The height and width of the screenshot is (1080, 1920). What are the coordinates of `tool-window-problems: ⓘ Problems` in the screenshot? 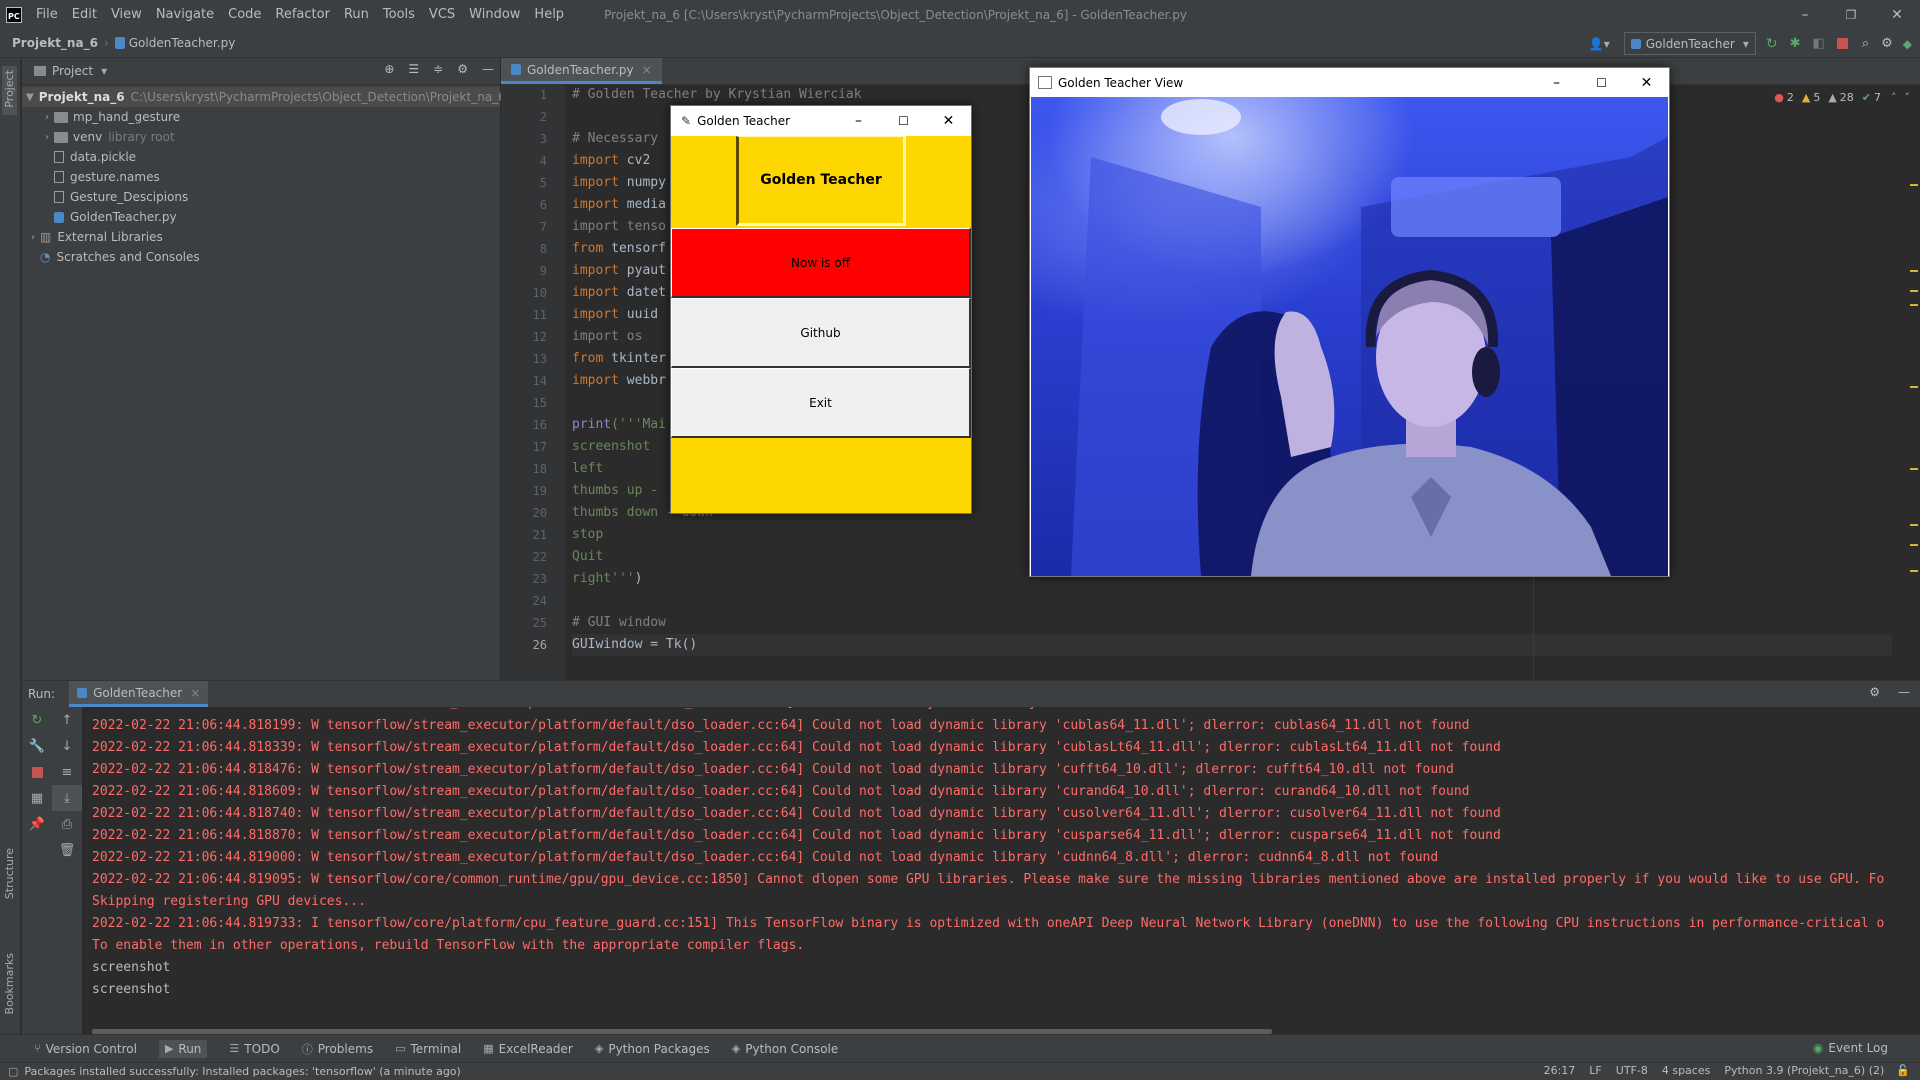 It's located at (337, 1049).